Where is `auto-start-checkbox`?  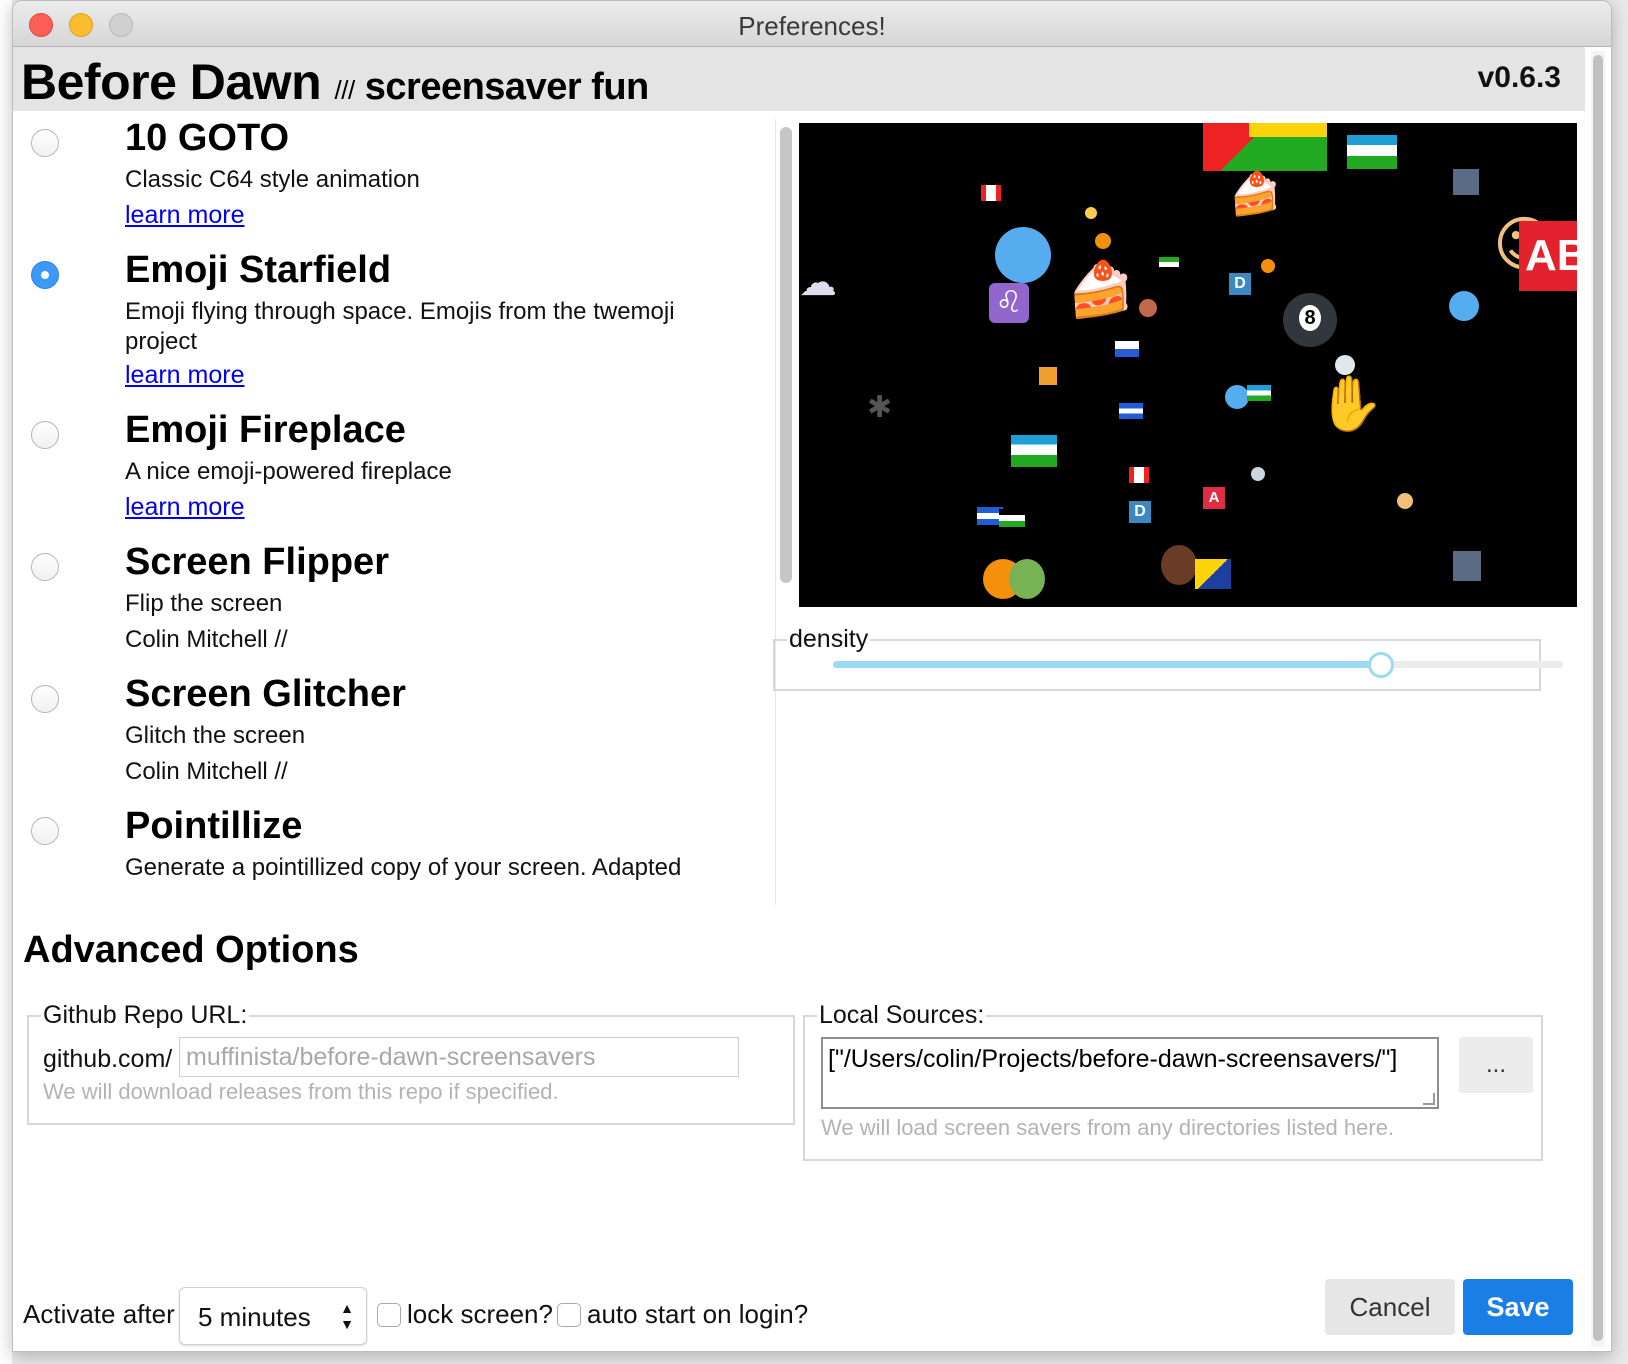
auto-start-checkbox is located at coordinates (569, 1315).